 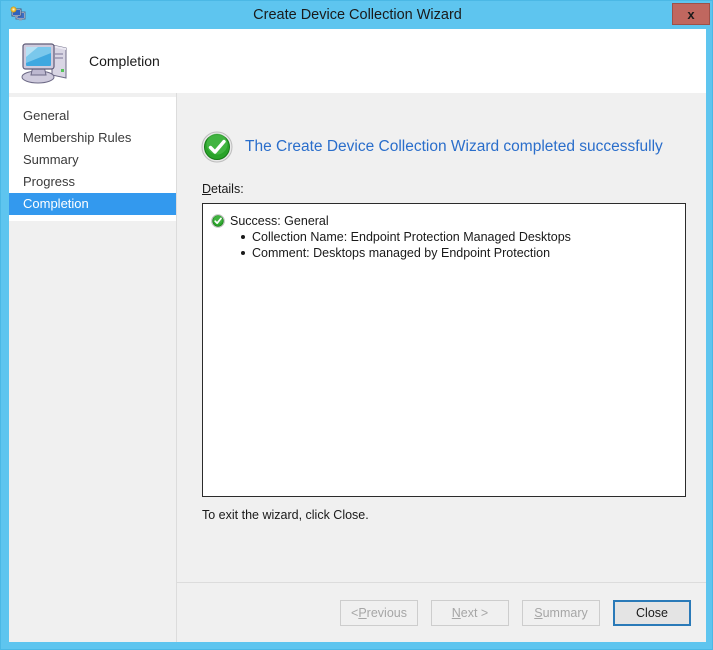 I want to click on summary-button-label: ummary, so click(x=565, y=613).